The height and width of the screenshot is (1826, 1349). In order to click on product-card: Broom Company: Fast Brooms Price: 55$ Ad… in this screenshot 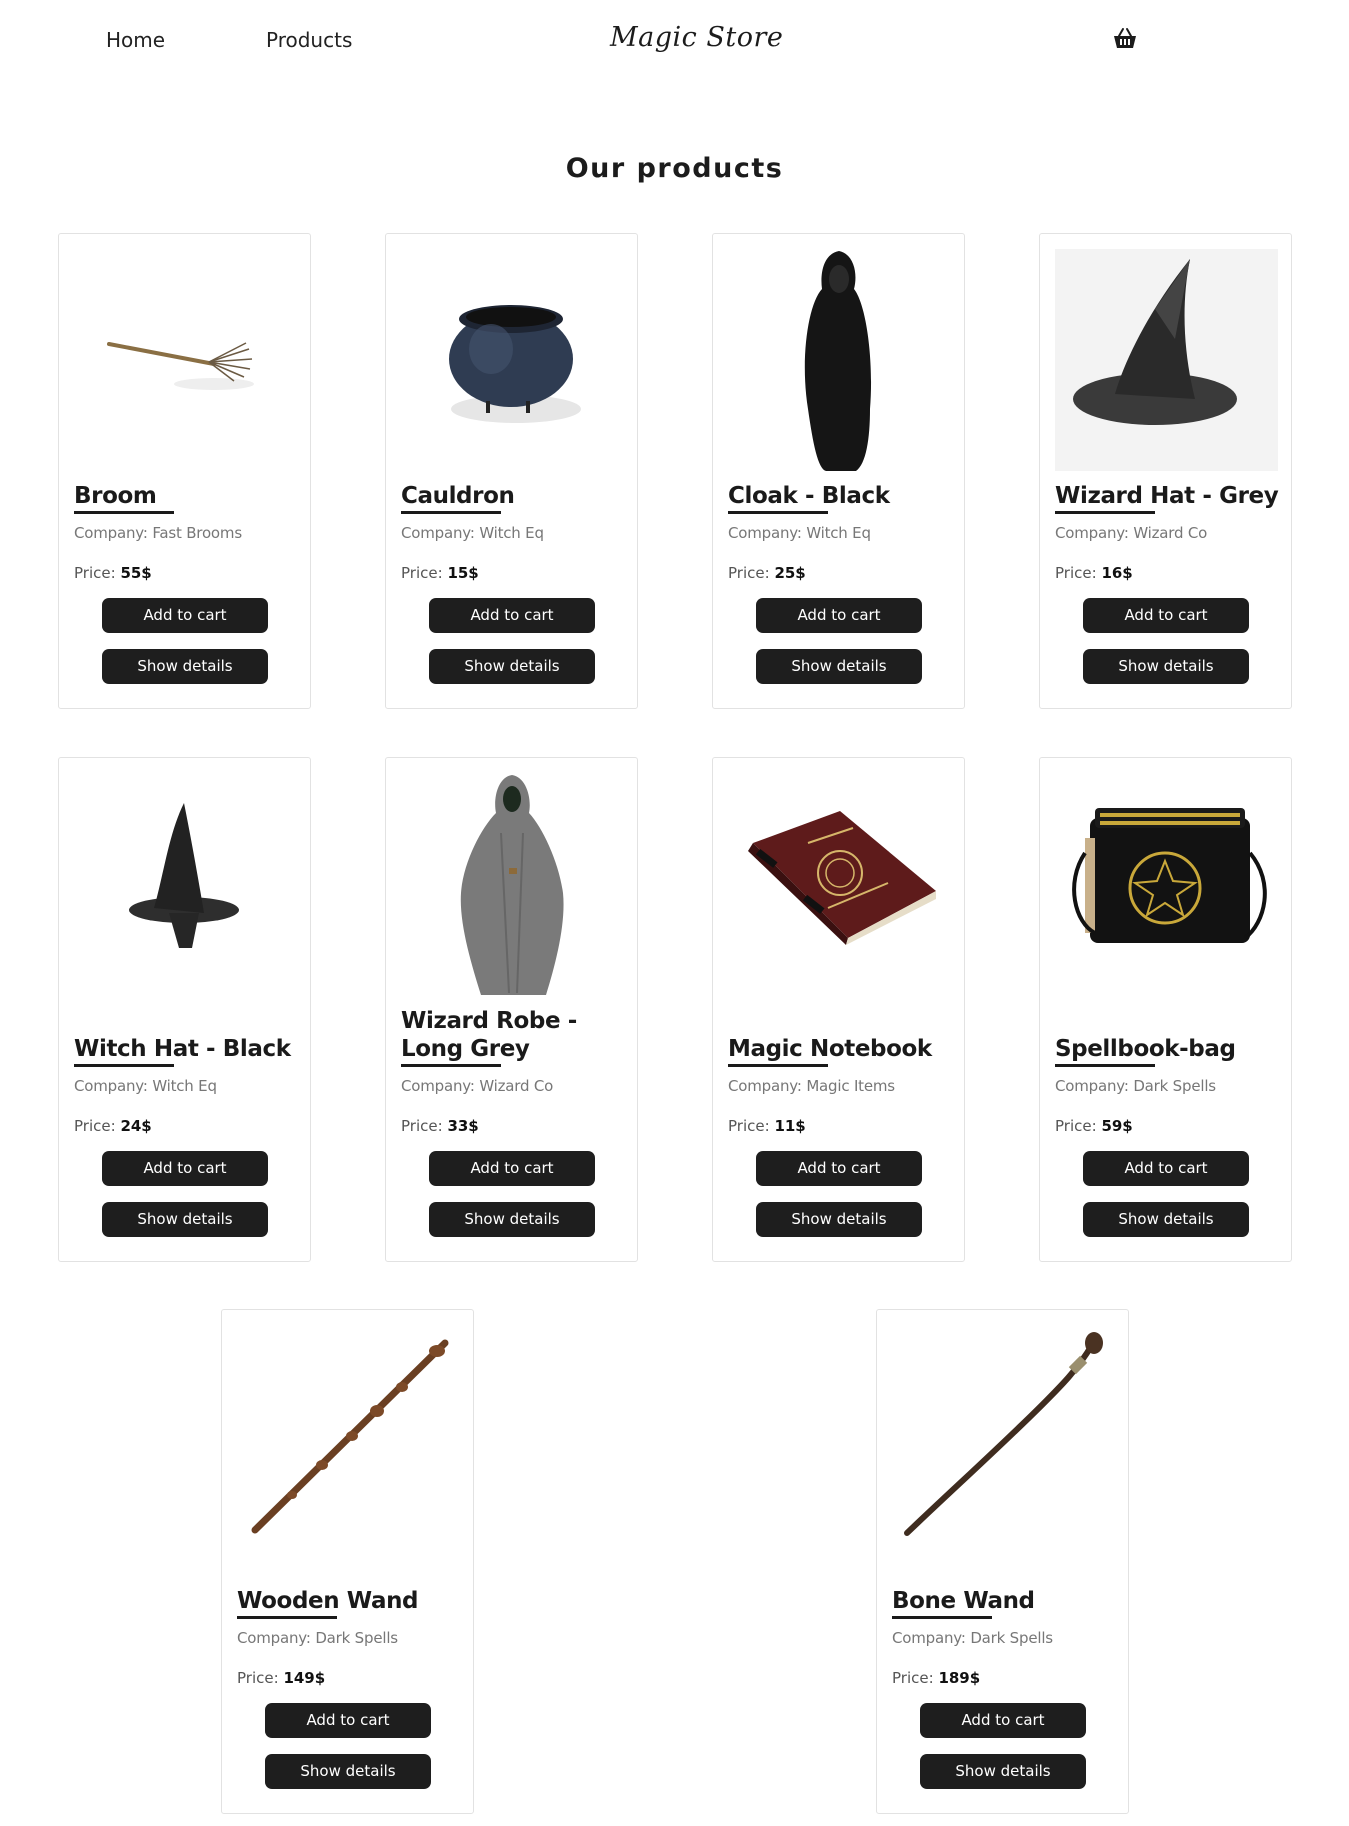, I will do `click(184, 471)`.